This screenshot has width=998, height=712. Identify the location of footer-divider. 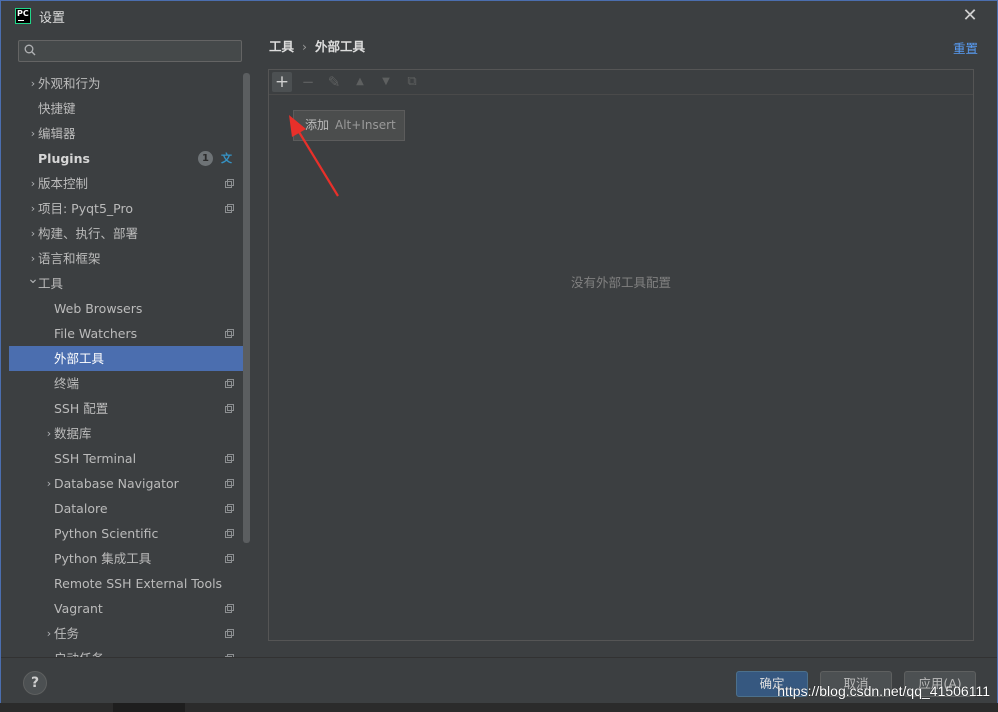
(499, 657).